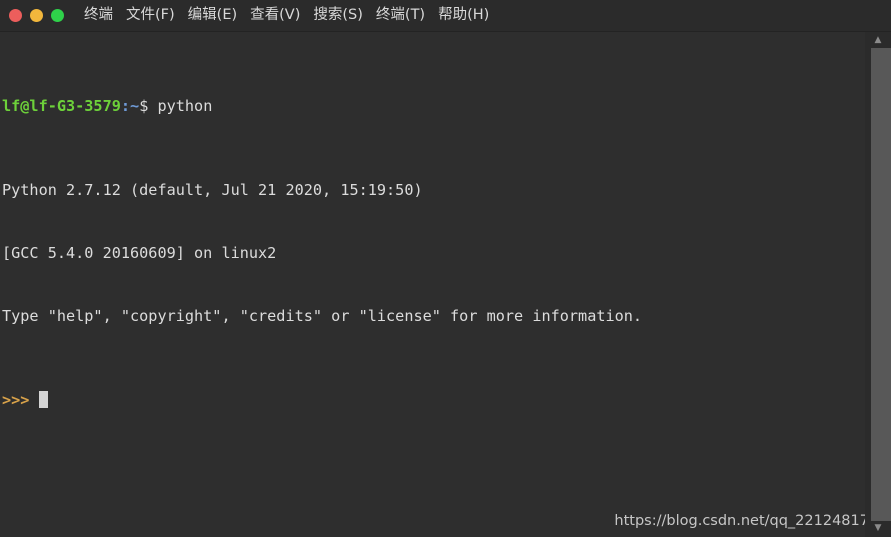 The width and height of the screenshot is (891, 537). I want to click on minimize-button-icon, so click(36, 15).